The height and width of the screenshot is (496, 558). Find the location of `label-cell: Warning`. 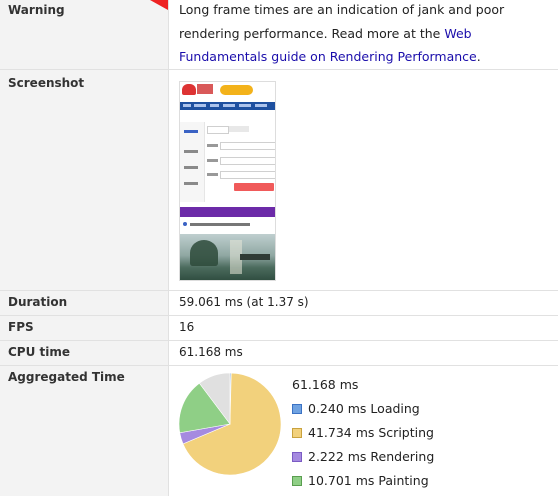

label-cell: Warning is located at coordinates (84, 34).